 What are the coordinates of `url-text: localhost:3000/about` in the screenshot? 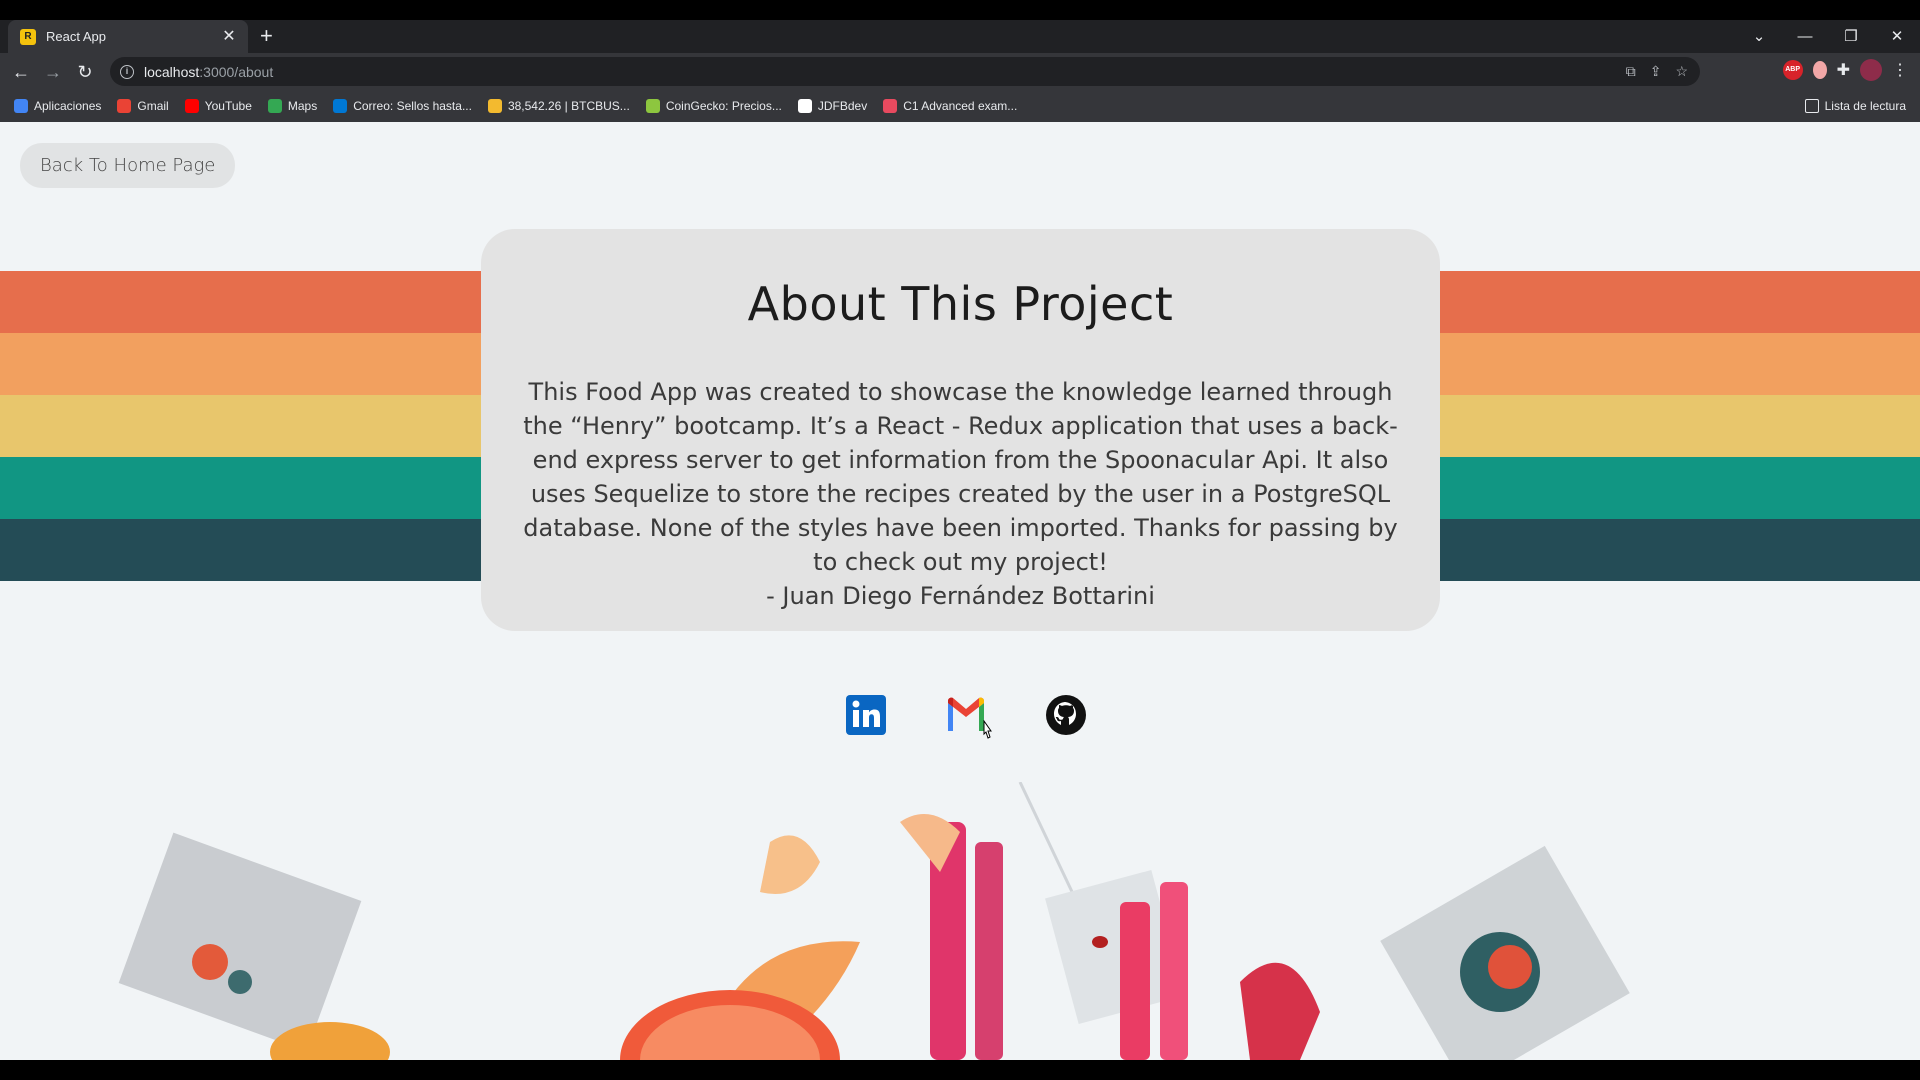 It's located at (208, 72).